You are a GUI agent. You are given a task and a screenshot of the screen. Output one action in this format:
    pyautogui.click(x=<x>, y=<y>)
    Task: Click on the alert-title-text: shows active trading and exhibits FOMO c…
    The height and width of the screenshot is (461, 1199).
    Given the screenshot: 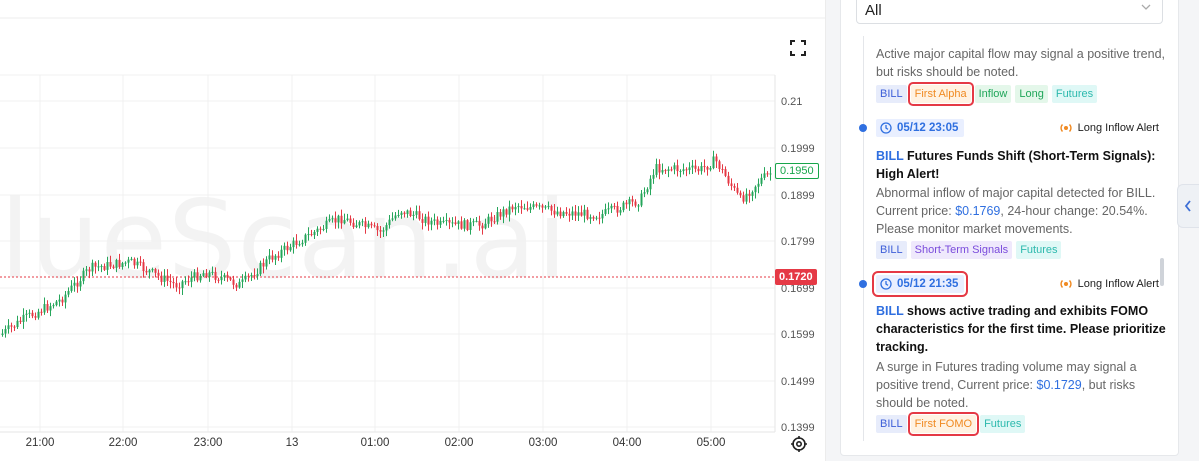 What is the action you would take?
    pyautogui.click(x=1021, y=329)
    